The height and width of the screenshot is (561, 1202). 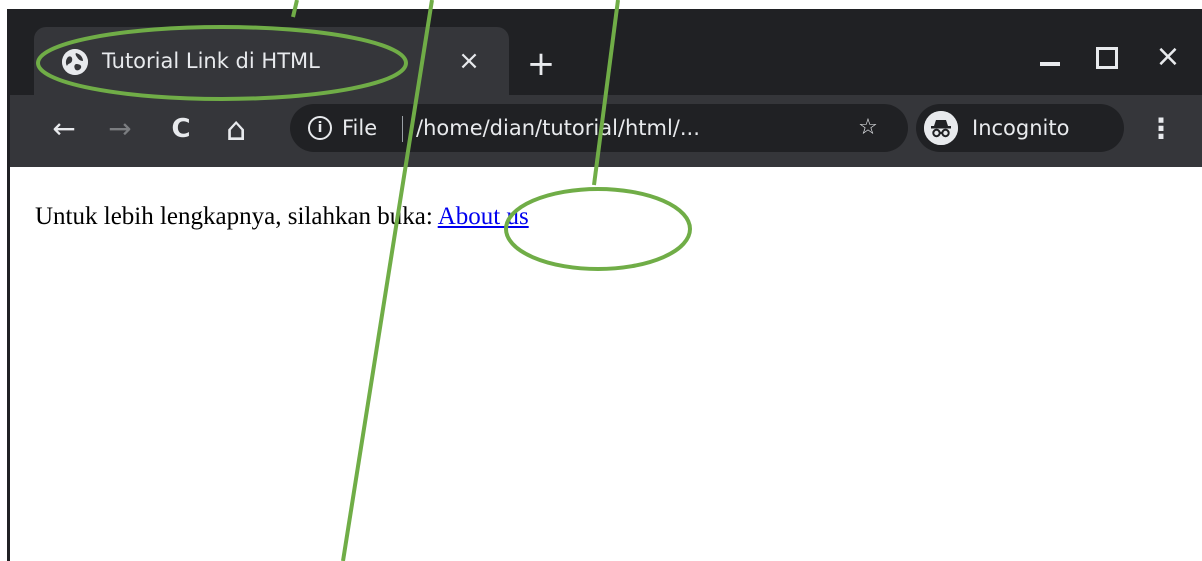 I want to click on minimize-icon, so click(x=1050, y=64).